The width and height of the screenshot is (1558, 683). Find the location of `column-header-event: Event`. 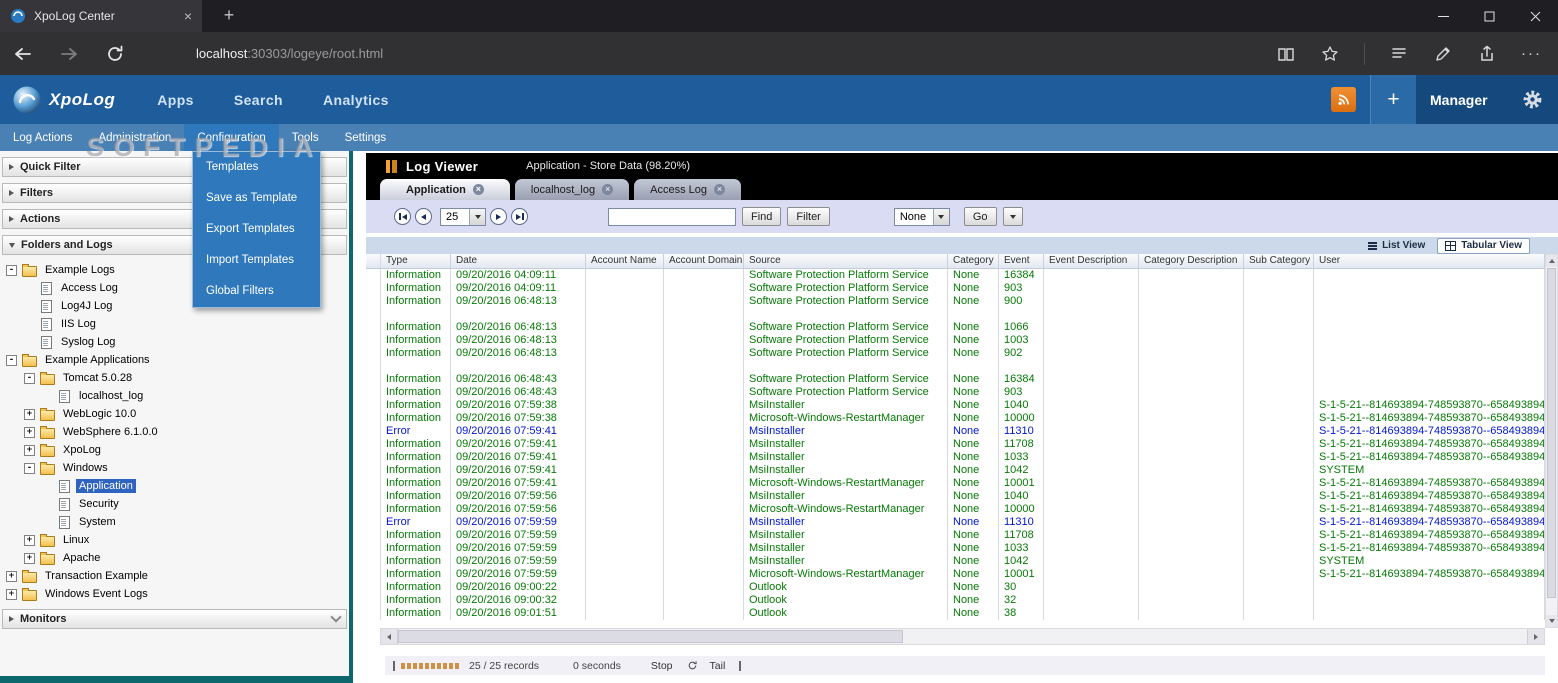

column-header-event: Event is located at coordinates (1021, 261).